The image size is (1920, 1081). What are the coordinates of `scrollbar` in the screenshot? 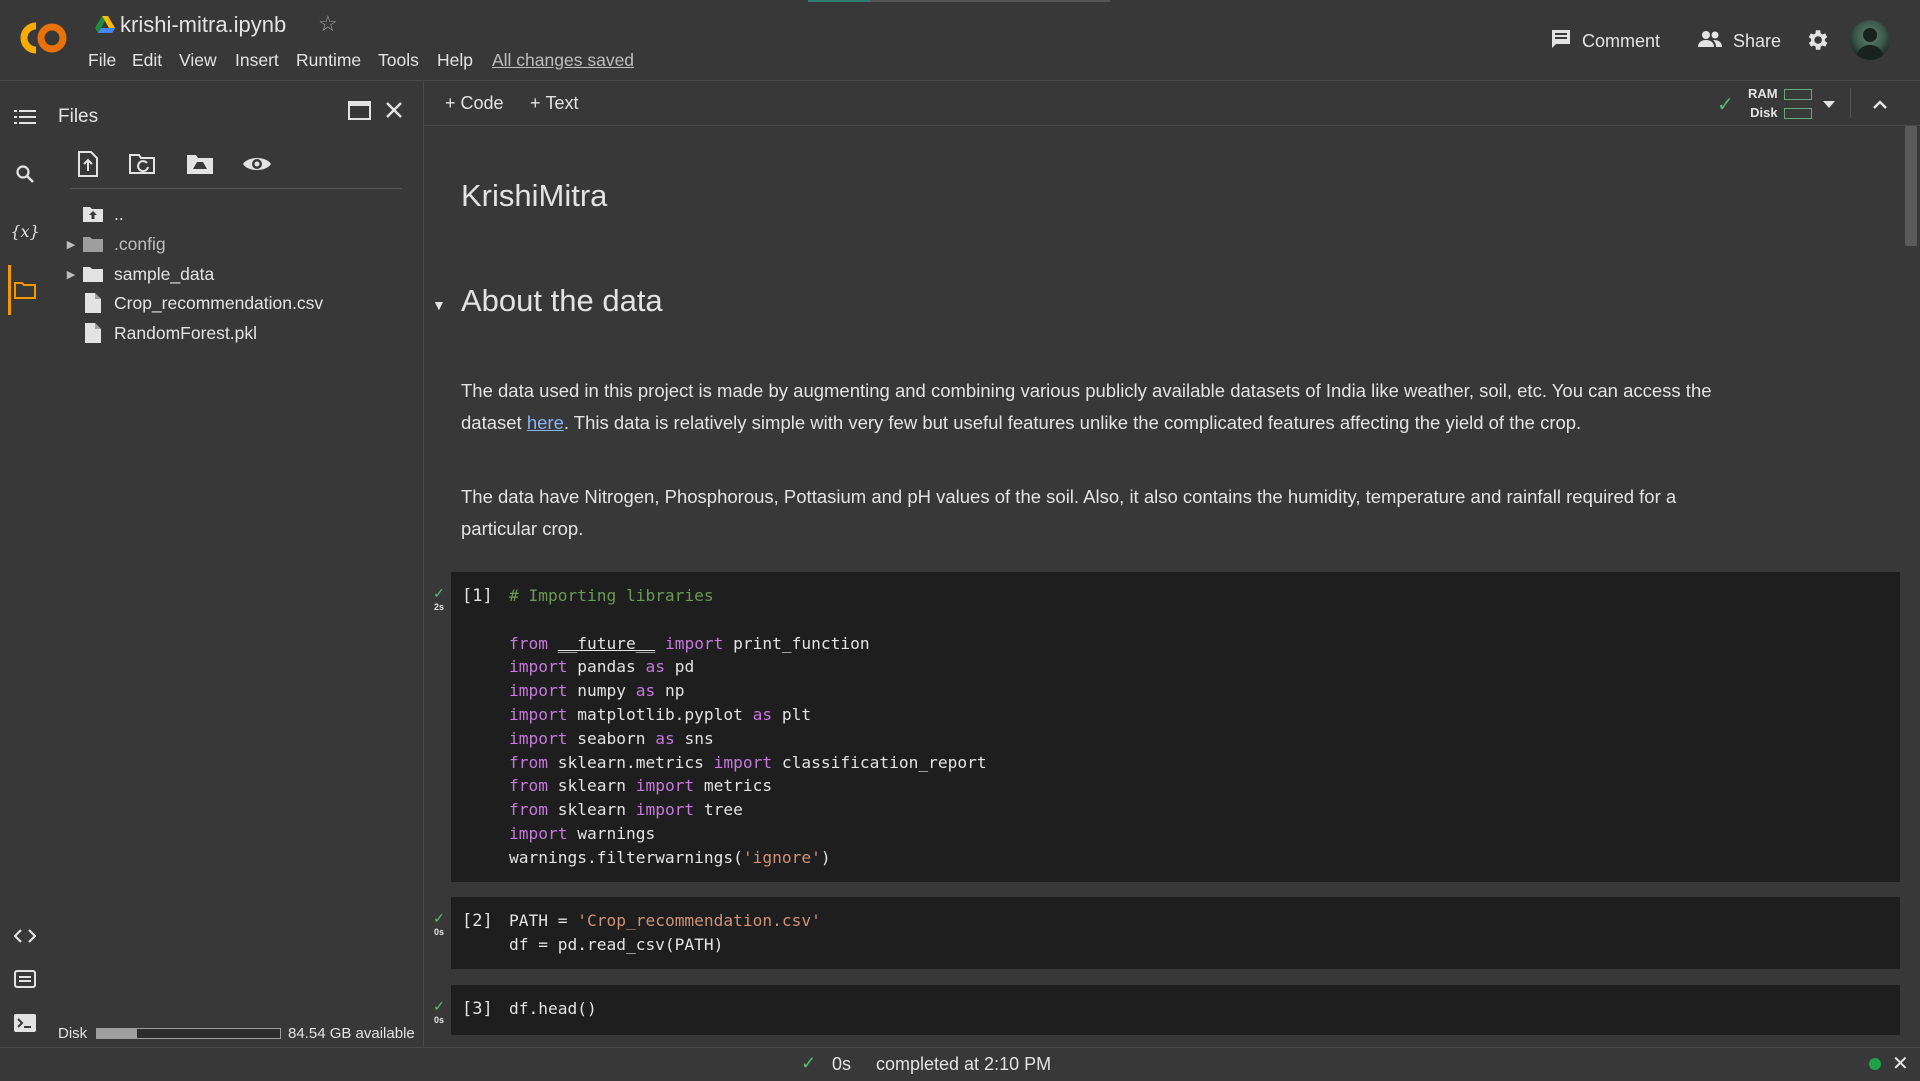 It's located at (1911, 186).